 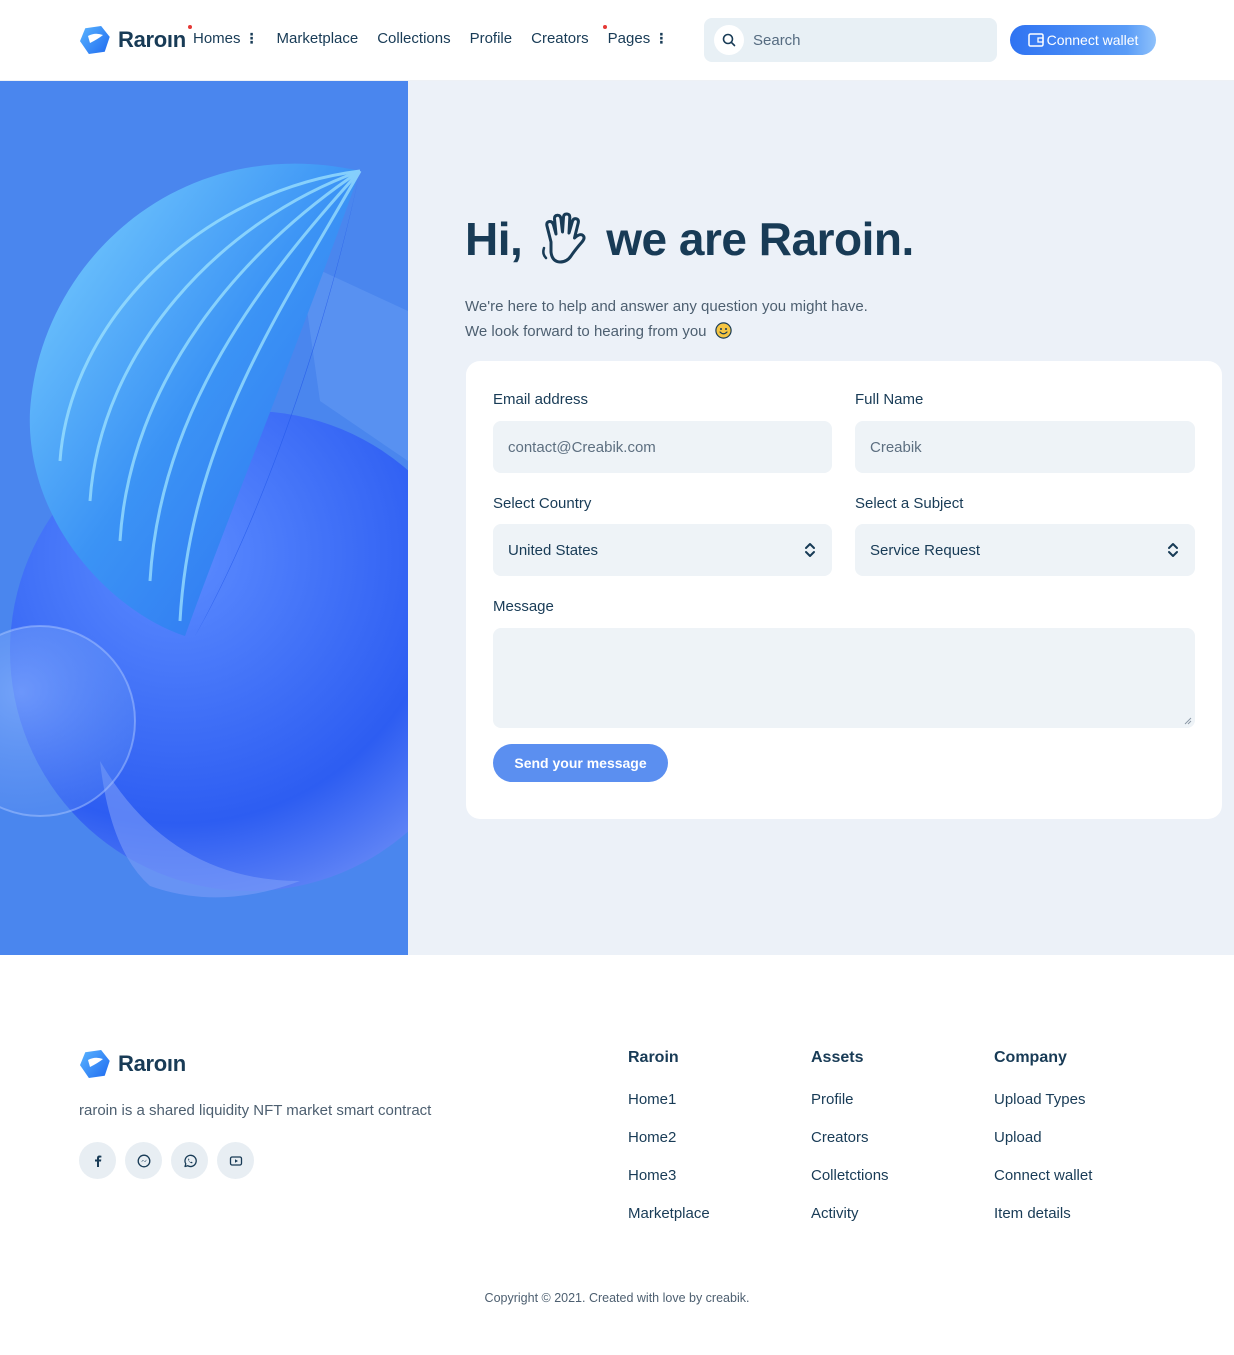 I want to click on nav-homes-label: Homes, so click(x=217, y=38).